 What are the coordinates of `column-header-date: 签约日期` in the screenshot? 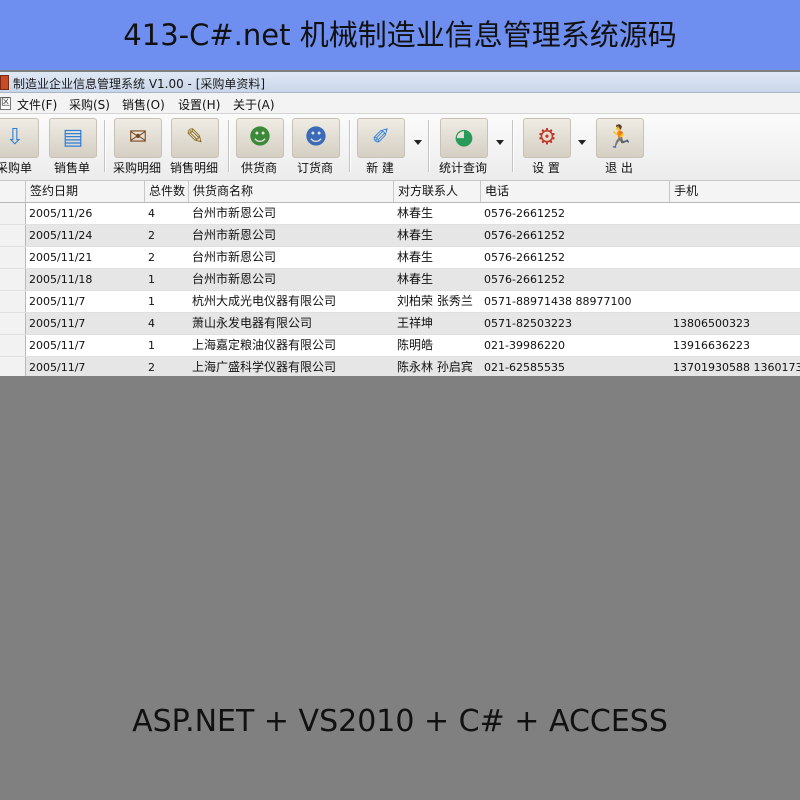 It's located at (85, 191).